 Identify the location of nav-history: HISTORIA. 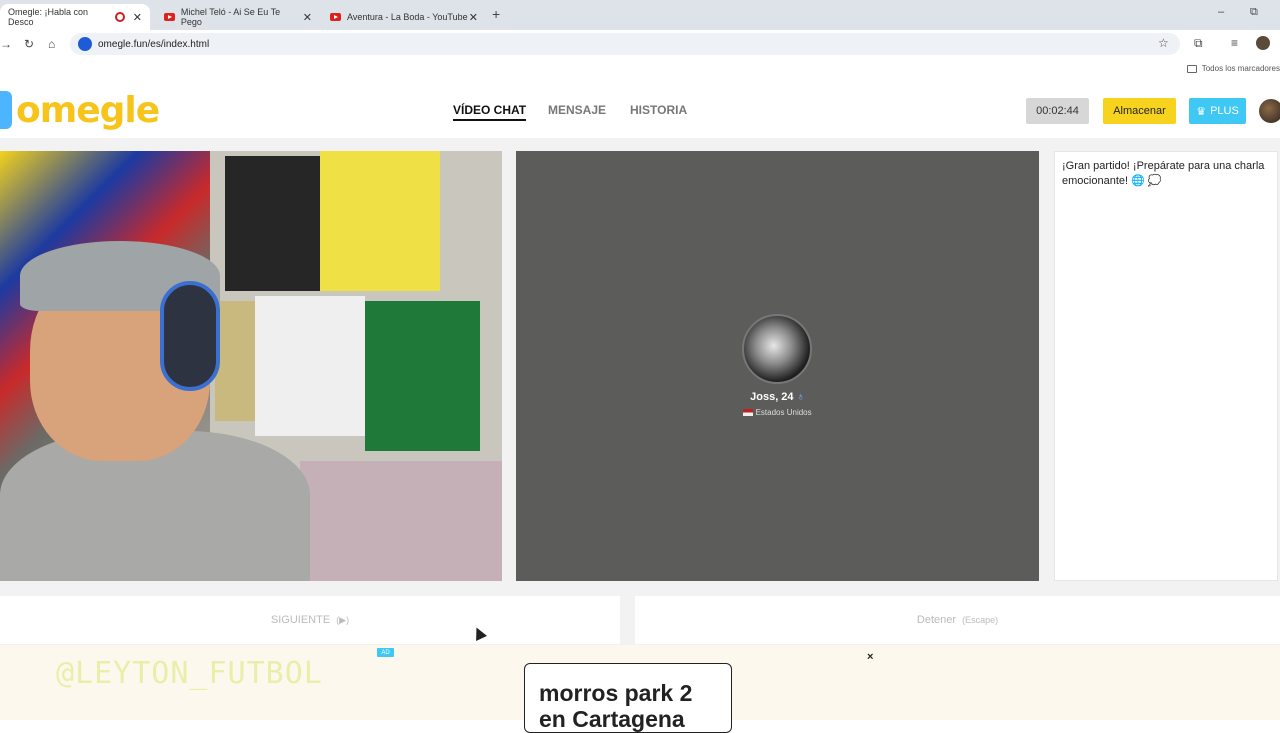
(658, 110).